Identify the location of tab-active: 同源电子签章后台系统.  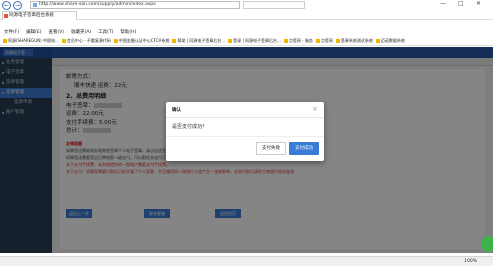
(39, 15).